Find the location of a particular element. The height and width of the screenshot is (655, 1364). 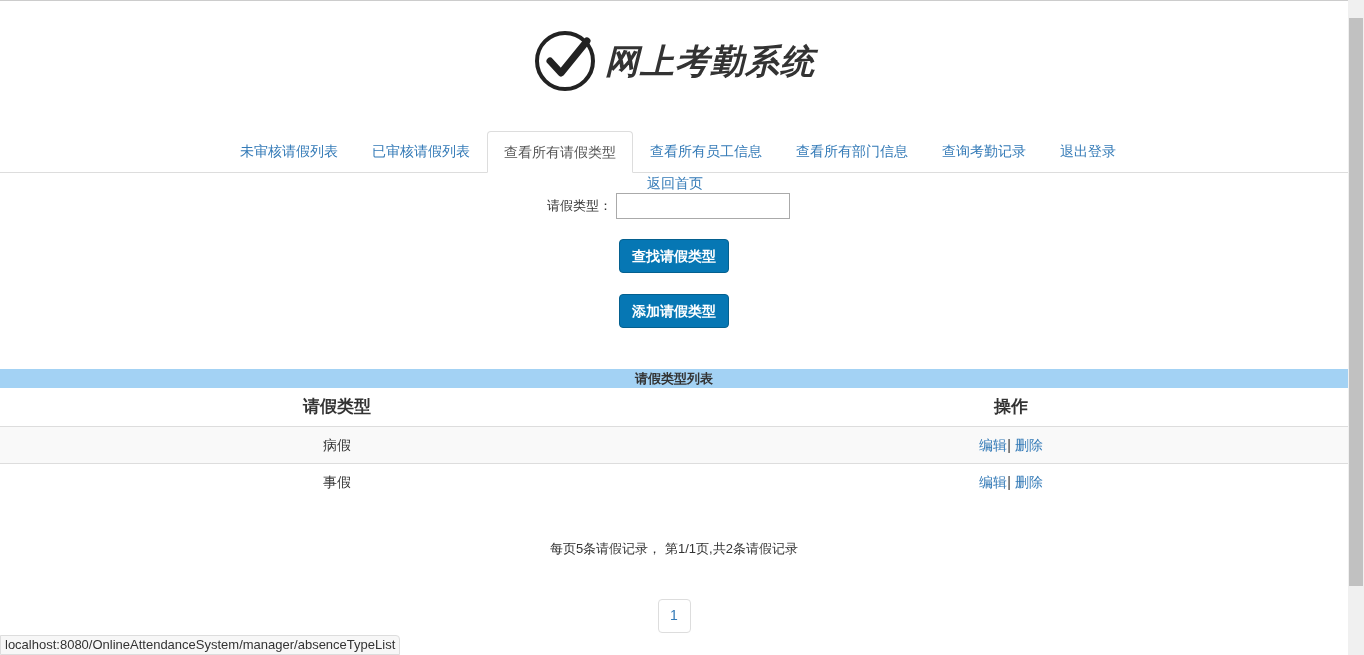

action-button: 查找请假类型 is located at coordinates (674, 256).